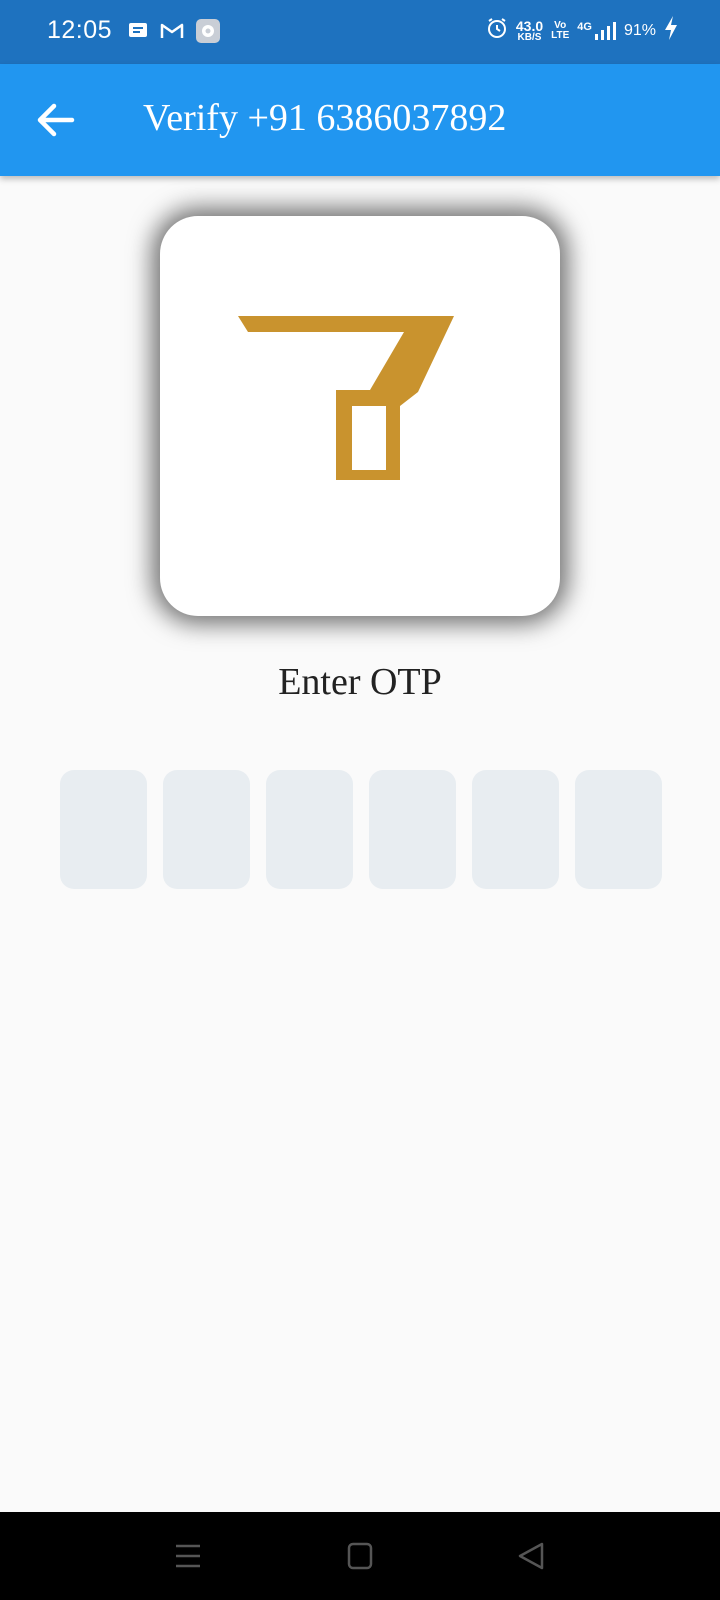 Image resolution: width=720 pixels, height=1600 pixels. What do you see at coordinates (325, 118) in the screenshot?
I see `page-title: Verify +91 6386037892` at bounding box center [325, 118].